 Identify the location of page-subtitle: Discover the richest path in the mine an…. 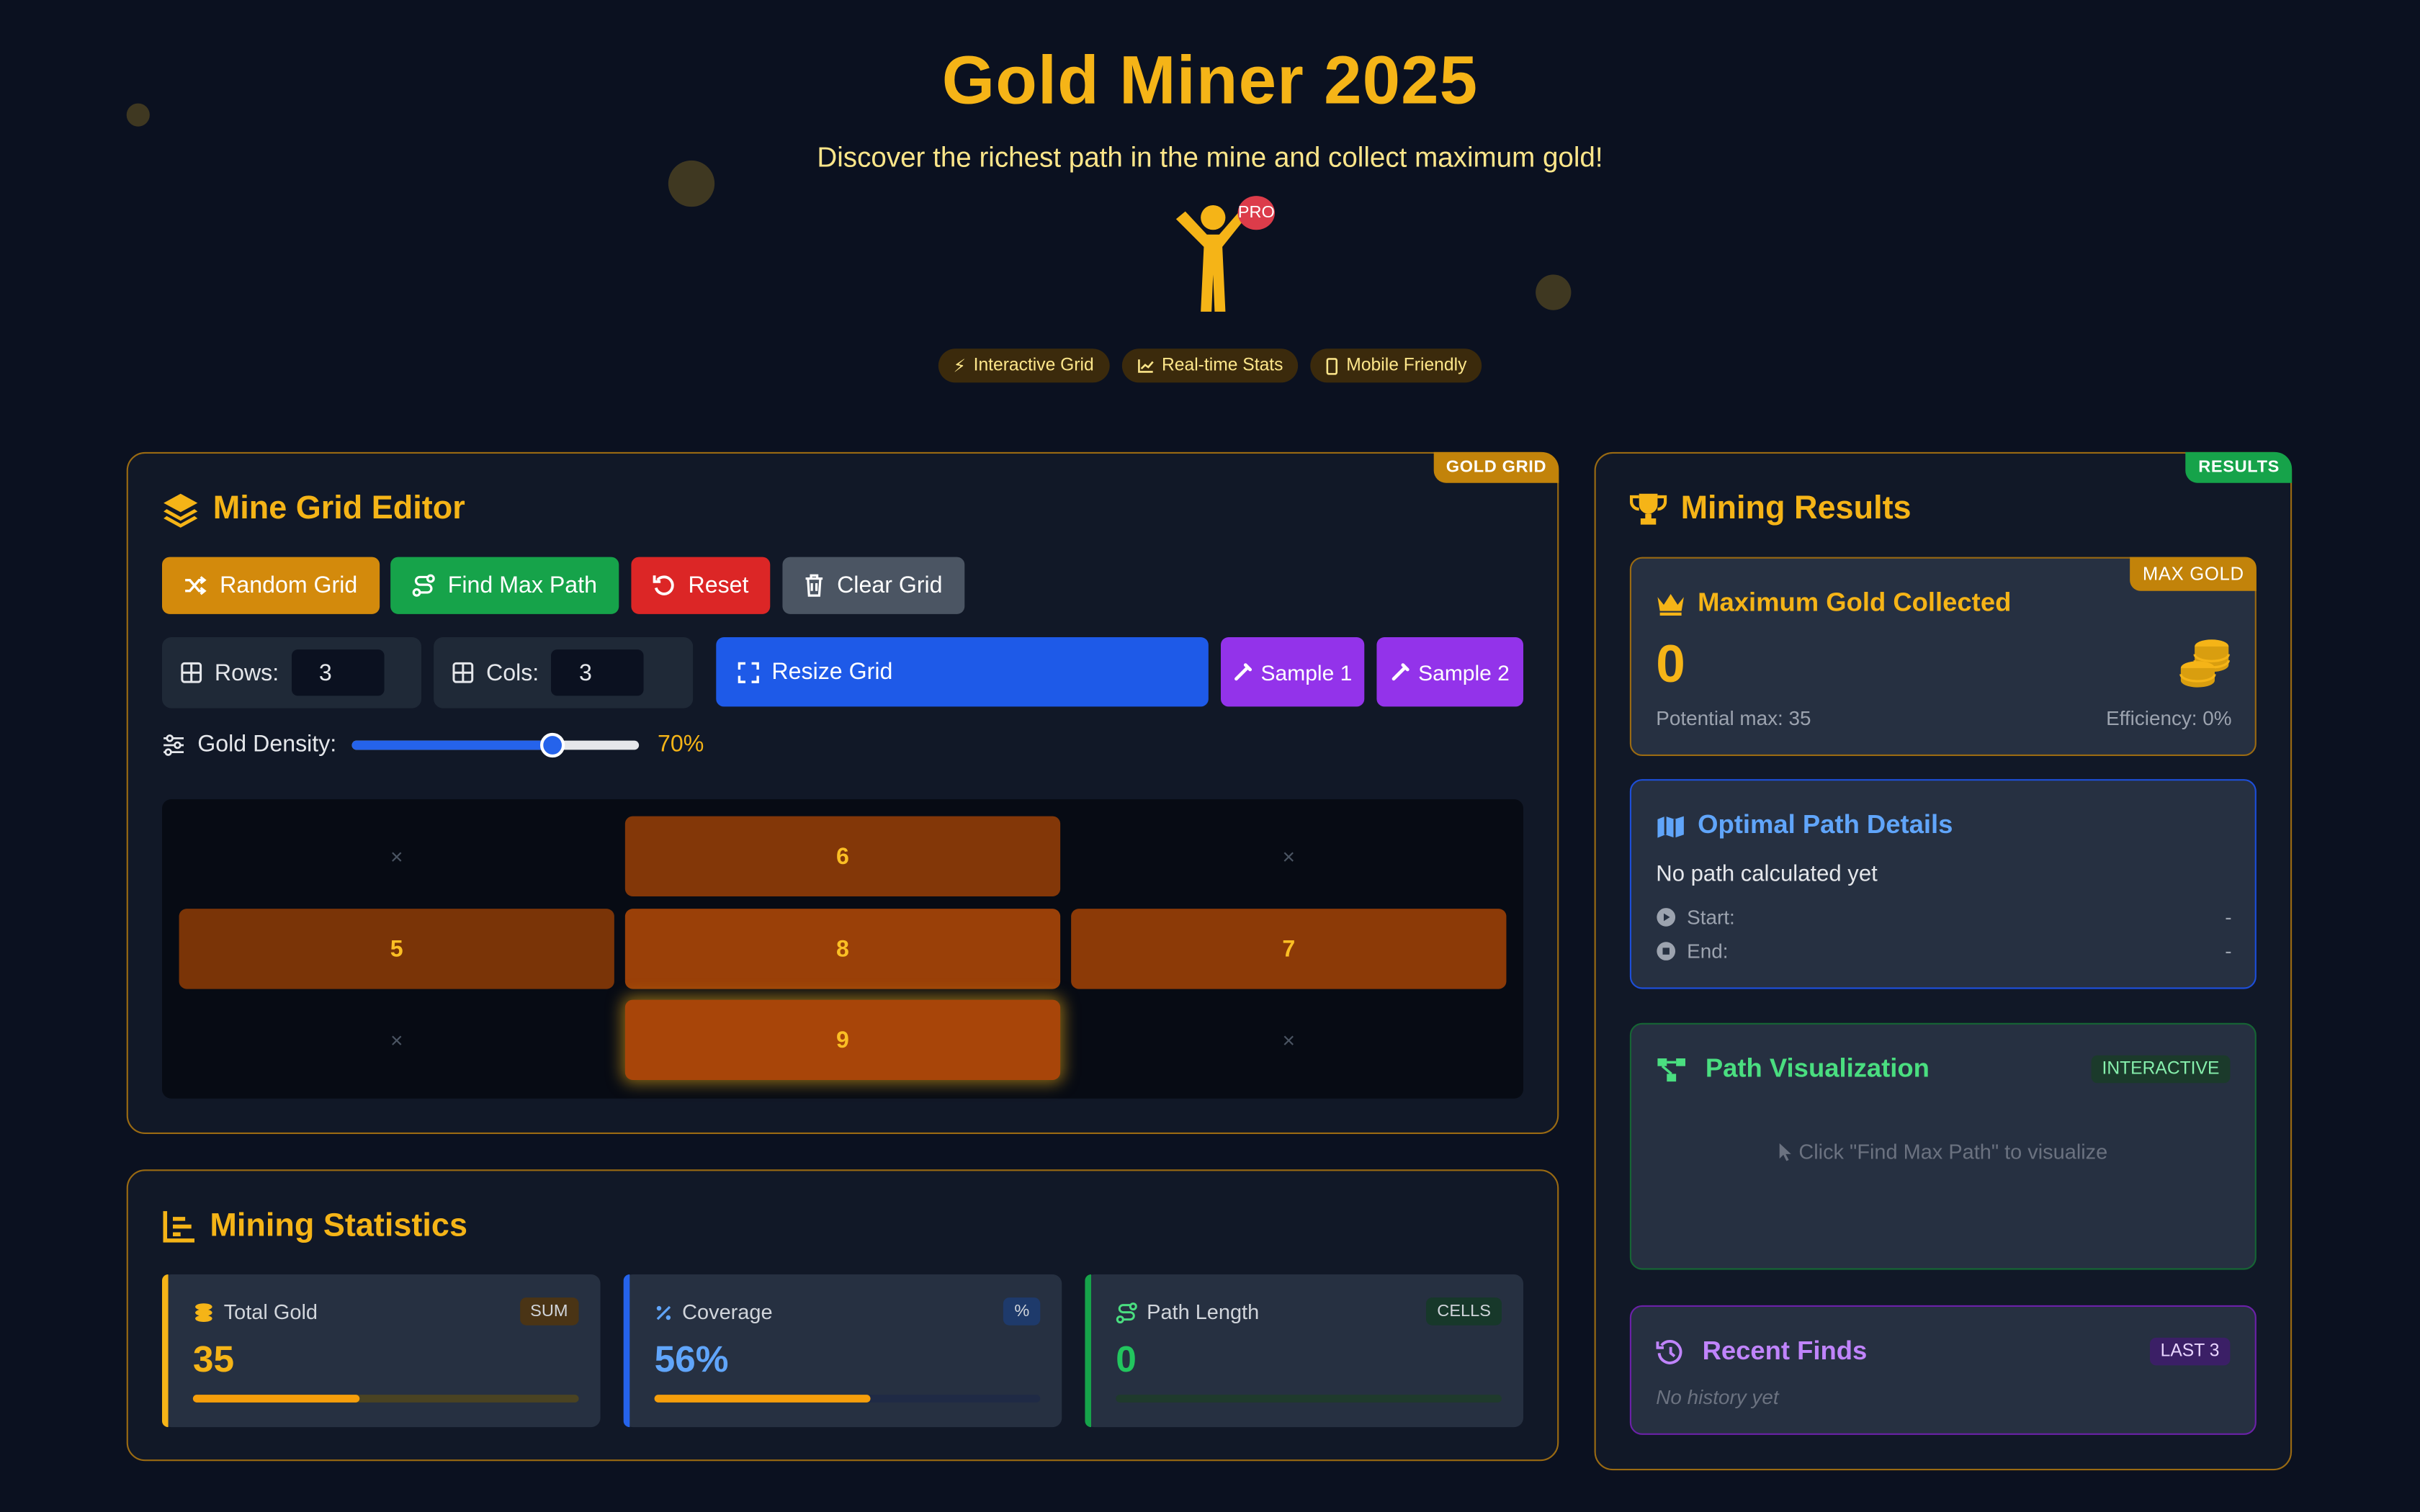
(1210, 157).